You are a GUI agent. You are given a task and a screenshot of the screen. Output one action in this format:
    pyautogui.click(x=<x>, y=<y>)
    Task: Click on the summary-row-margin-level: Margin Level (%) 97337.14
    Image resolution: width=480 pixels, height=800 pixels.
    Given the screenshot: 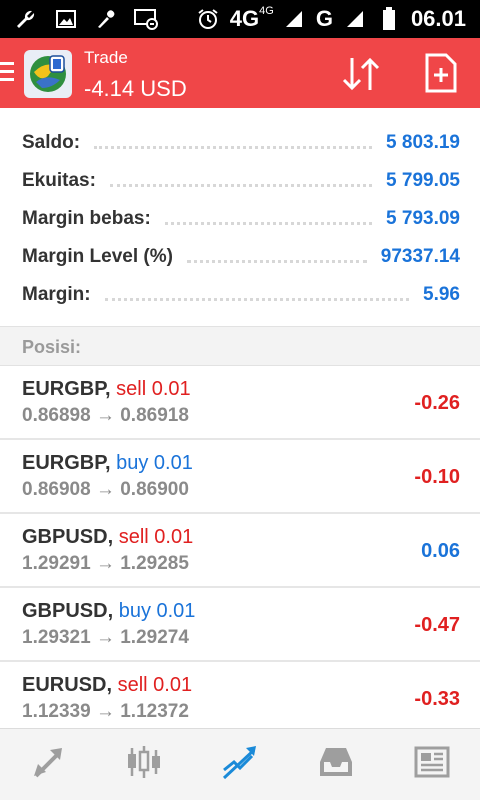 What is the action you would take?
    pyautogui.click(x=241, y=257)
    